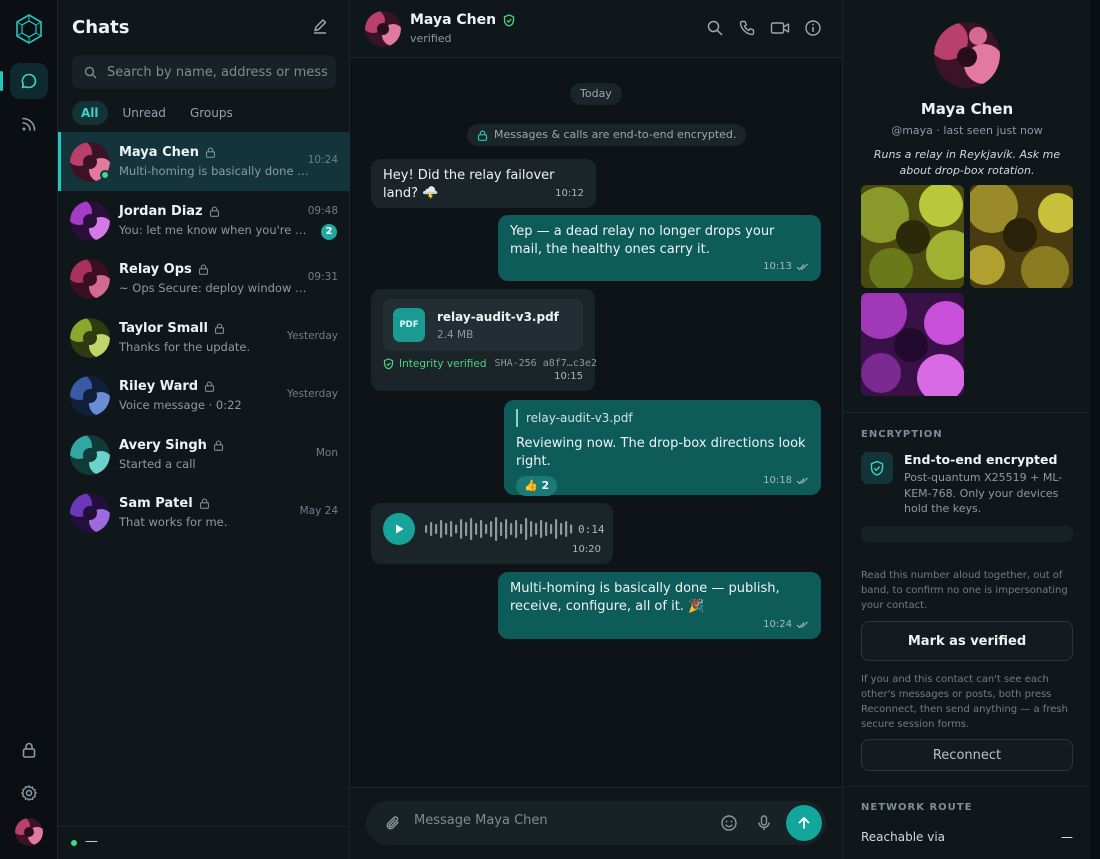 This screenshot has height=859, width=1100. I want to click on chat-preview: That works for me., so click(173, 522).